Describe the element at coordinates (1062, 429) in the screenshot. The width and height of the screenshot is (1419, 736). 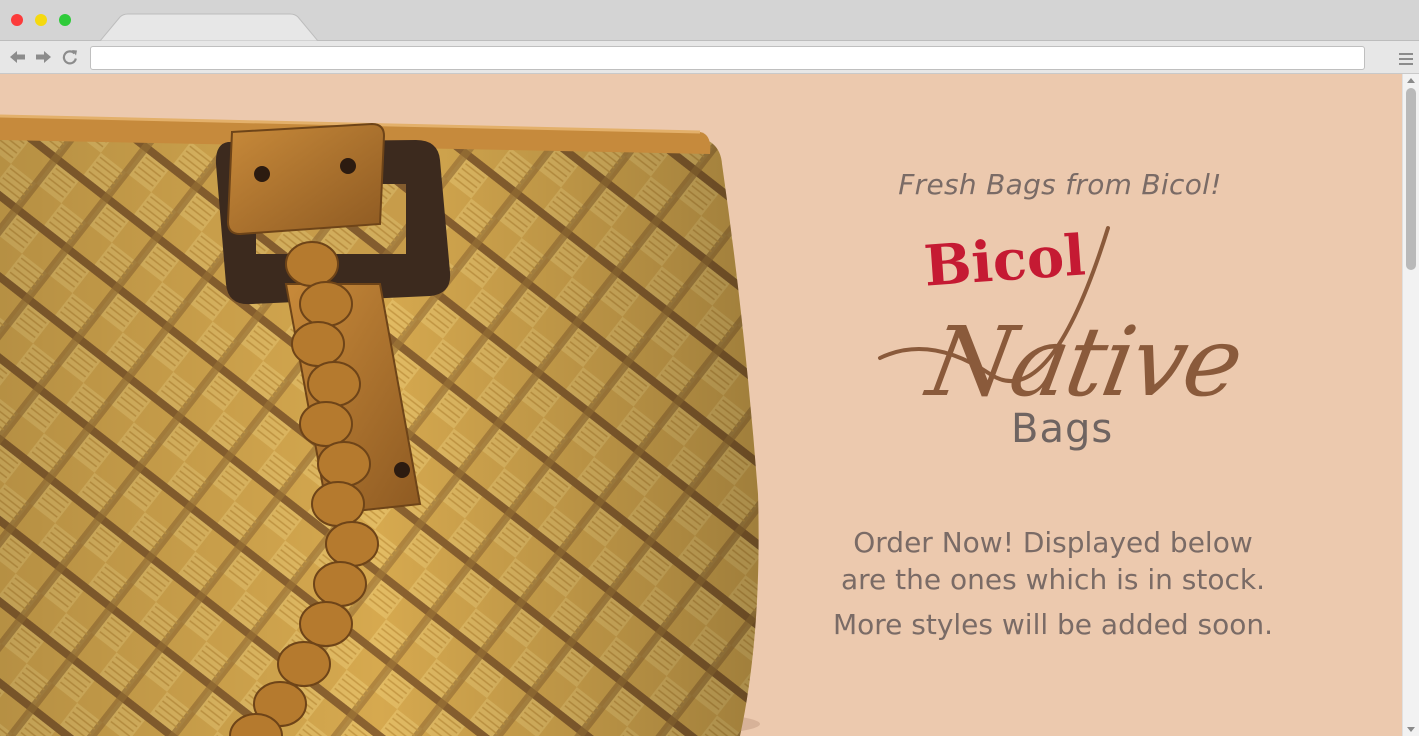
I see `logo-word-bags: Bags` at that location.